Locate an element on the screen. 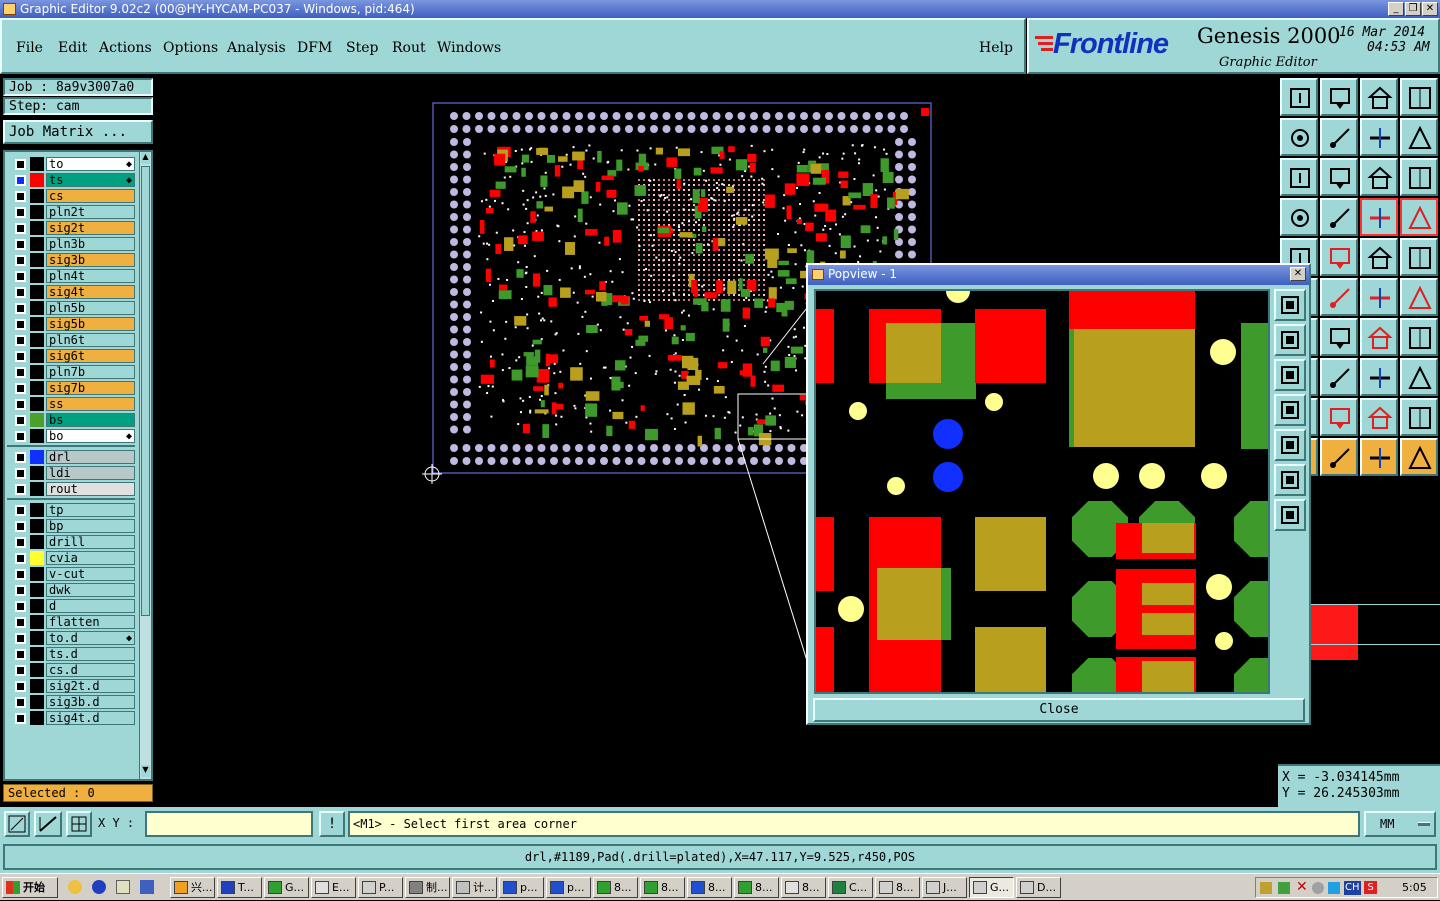  layer-row-rout: rout is located at coordinates (74, 489).